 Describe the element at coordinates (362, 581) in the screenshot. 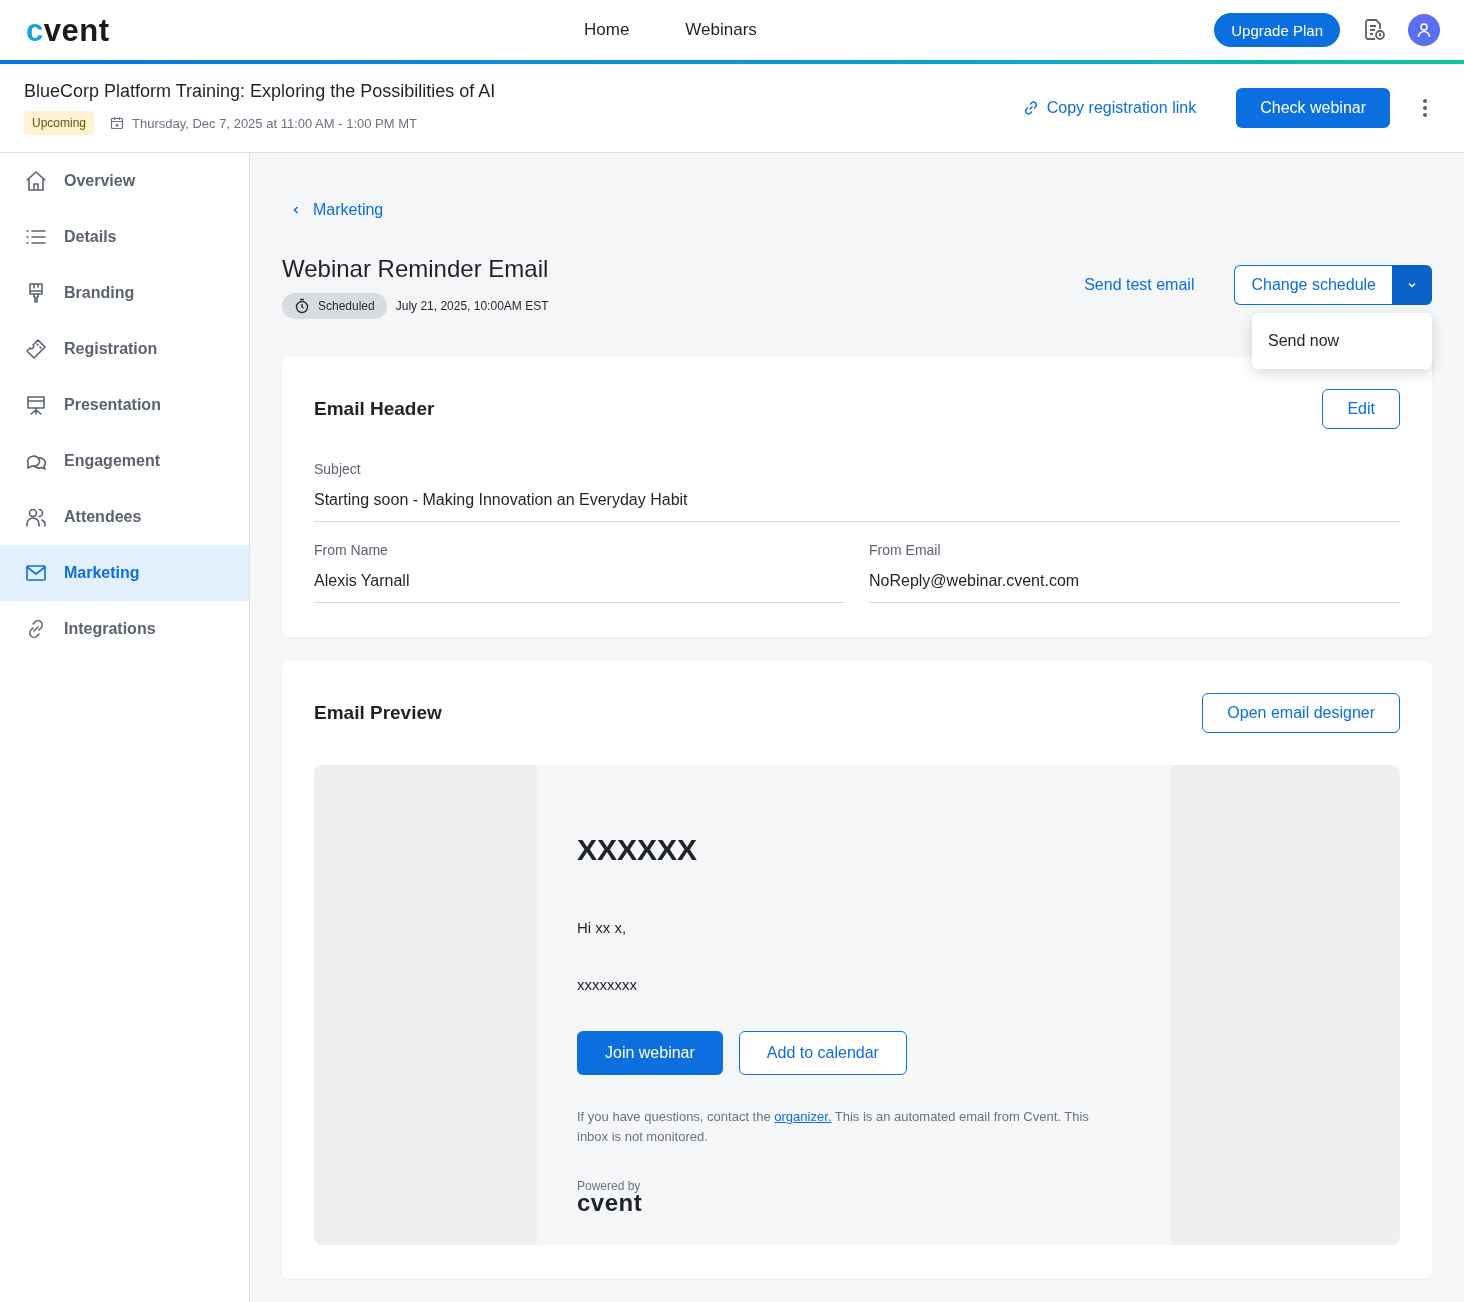

I see `field-value: Alexis Yarnall` at that location.